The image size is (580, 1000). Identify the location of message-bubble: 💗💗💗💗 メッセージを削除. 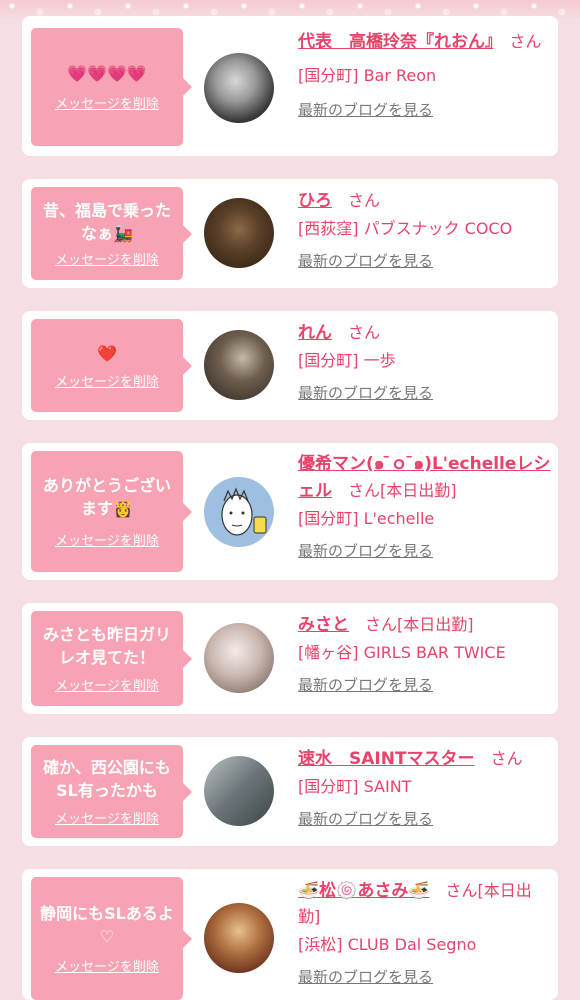
(111, 87).